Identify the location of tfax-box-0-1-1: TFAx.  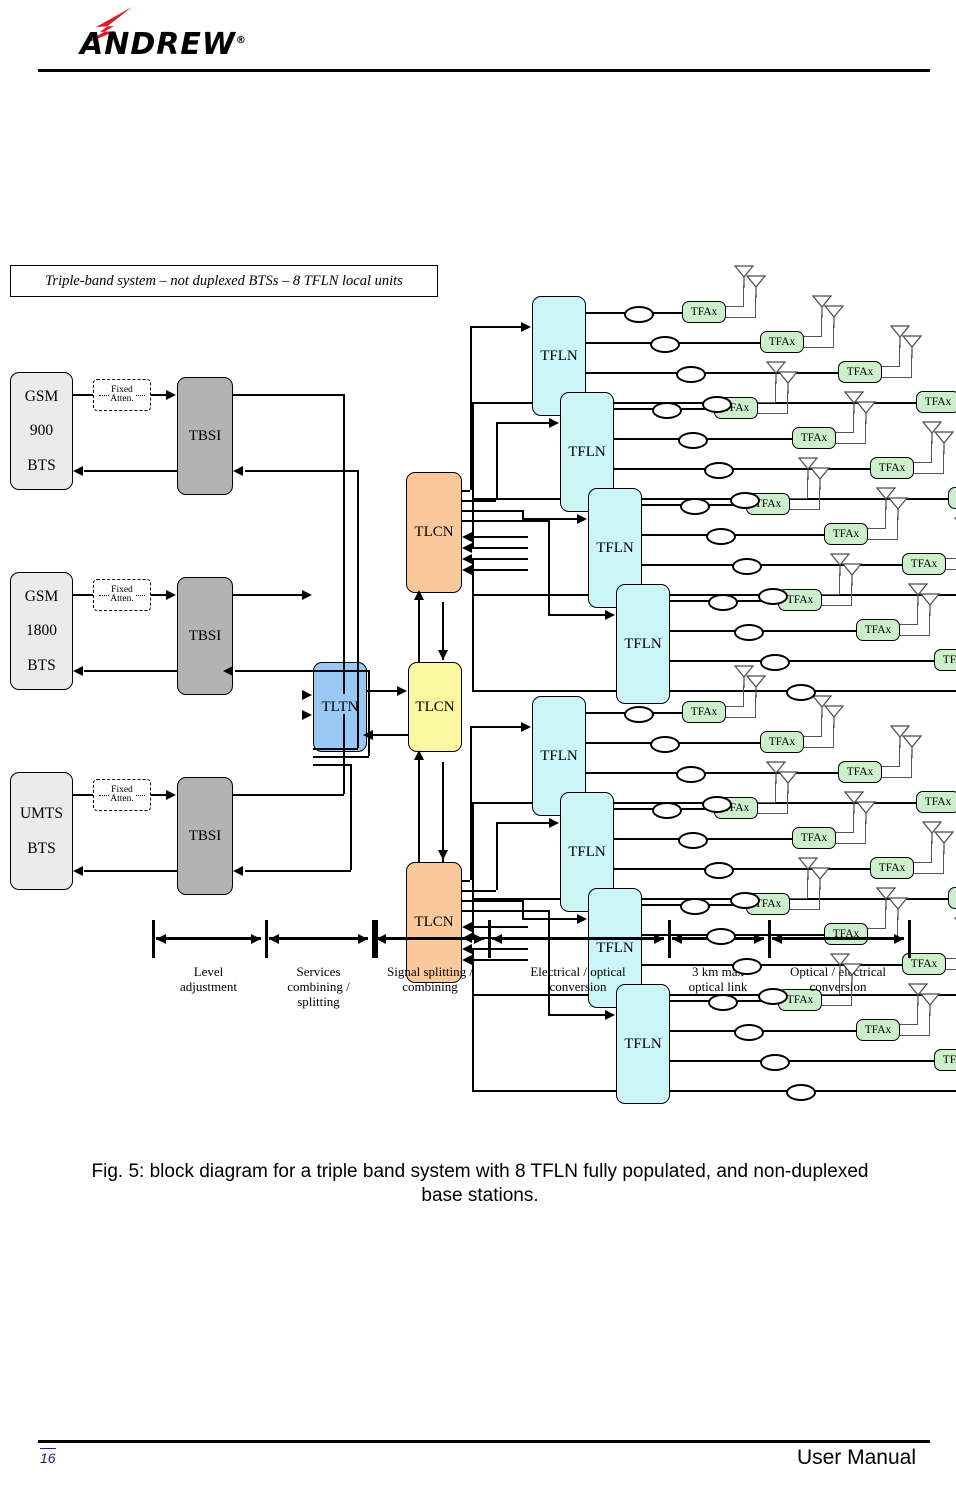
(814, 438).